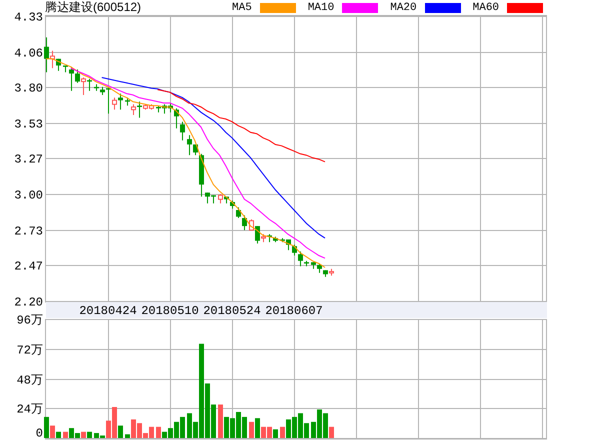  Describe the element at coordinates (29, 381) in the screenshot. I see `axis-label: 48万` at that location.